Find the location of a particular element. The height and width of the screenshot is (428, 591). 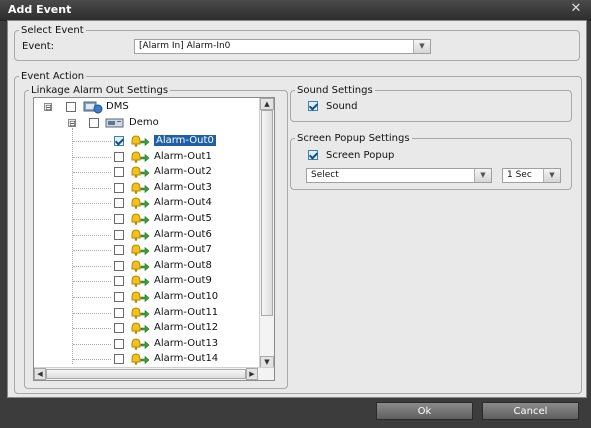

alarm-out-label: Alarm-Out11 is located at coordinates (186, 312).